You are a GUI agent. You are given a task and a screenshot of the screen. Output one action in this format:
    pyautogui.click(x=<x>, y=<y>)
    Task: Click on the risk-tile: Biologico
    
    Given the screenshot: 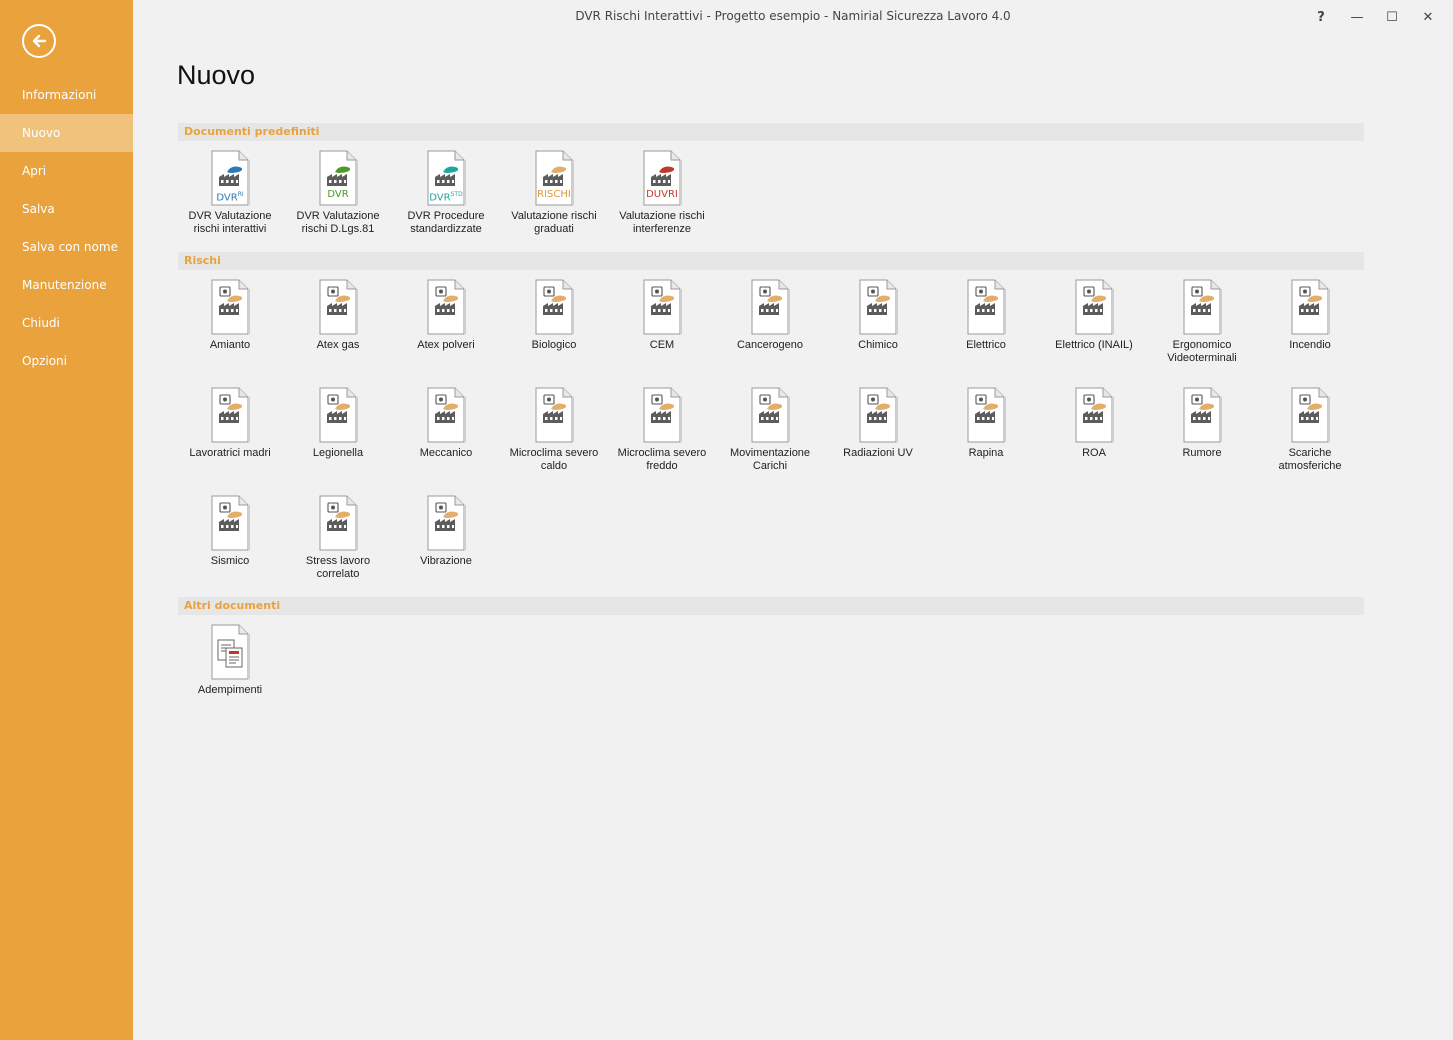 What is the action you would take?
    pyautogui.click(x=554, y=315)
    